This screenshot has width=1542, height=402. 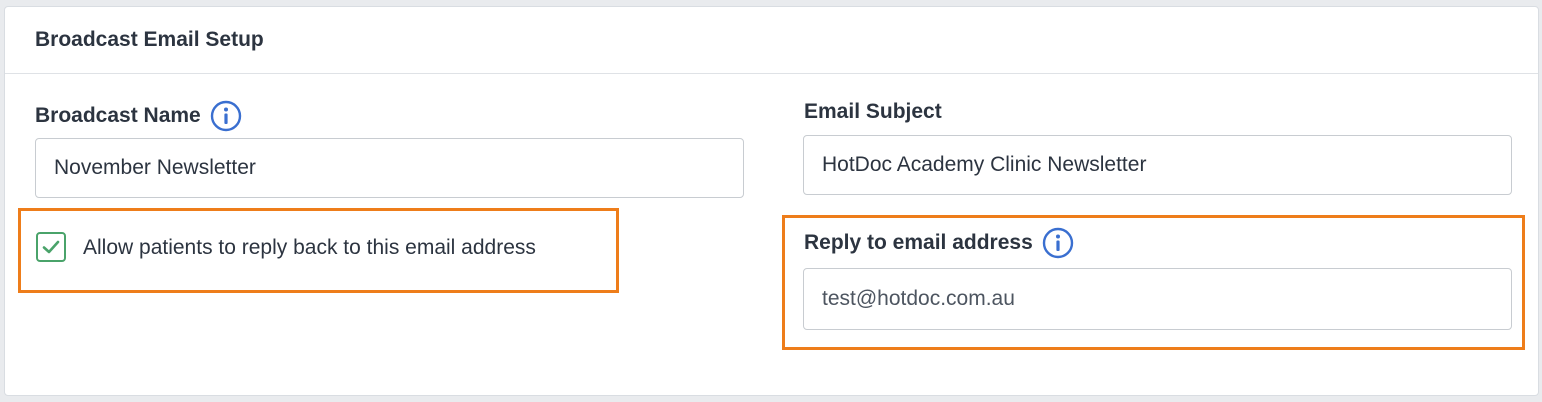 I want to click on allow-reply-checkbox, so click(x=51, y=247).